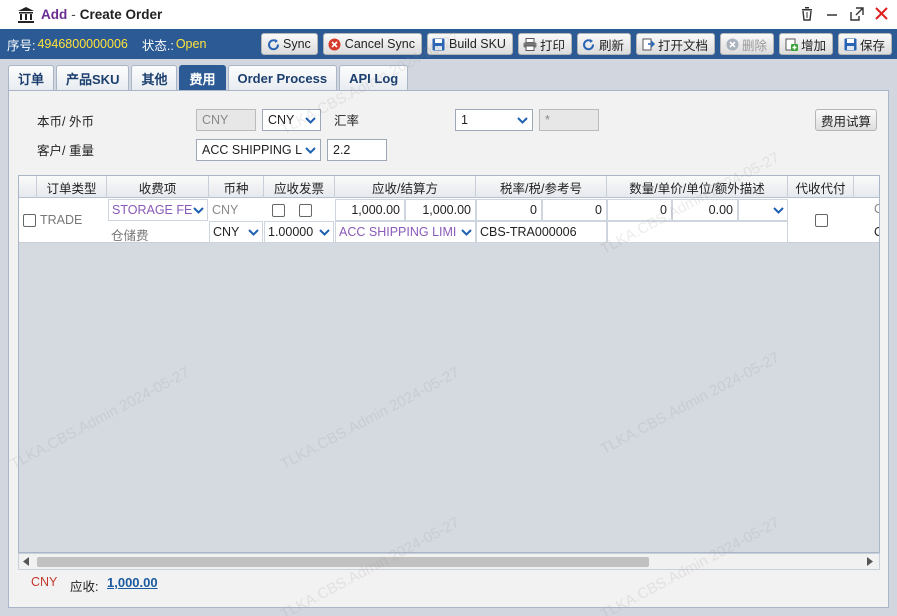 This screenshot has width=897, height=616. I want to click on add-button: 增加, so click(806, 44).